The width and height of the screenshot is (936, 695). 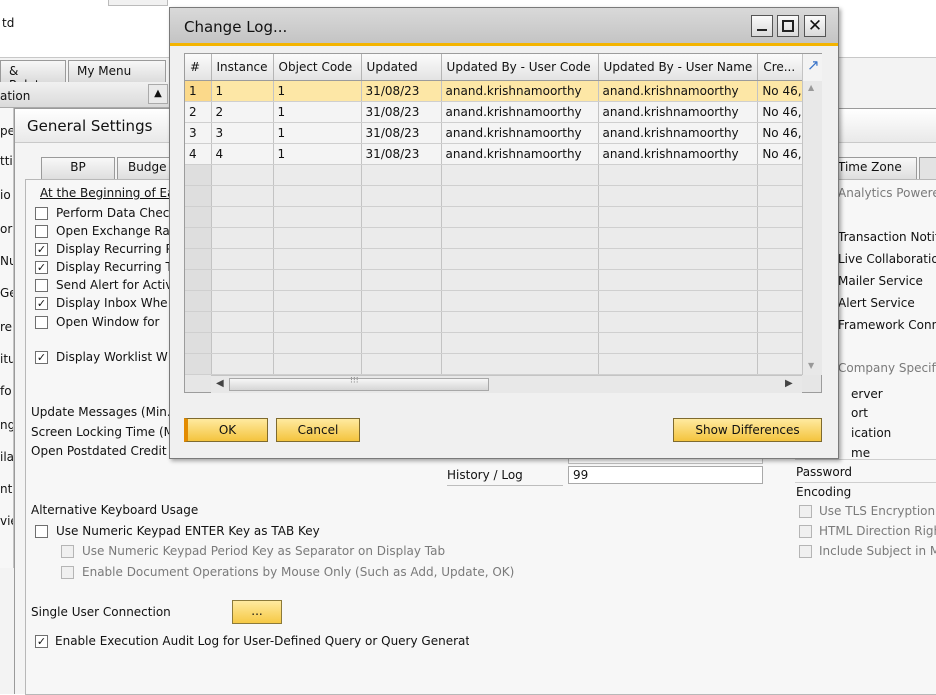 What do you see at coordinates (147, 168) in the screenshot?
I see `tab-budget: Budge` at bounding box center [147, 168].